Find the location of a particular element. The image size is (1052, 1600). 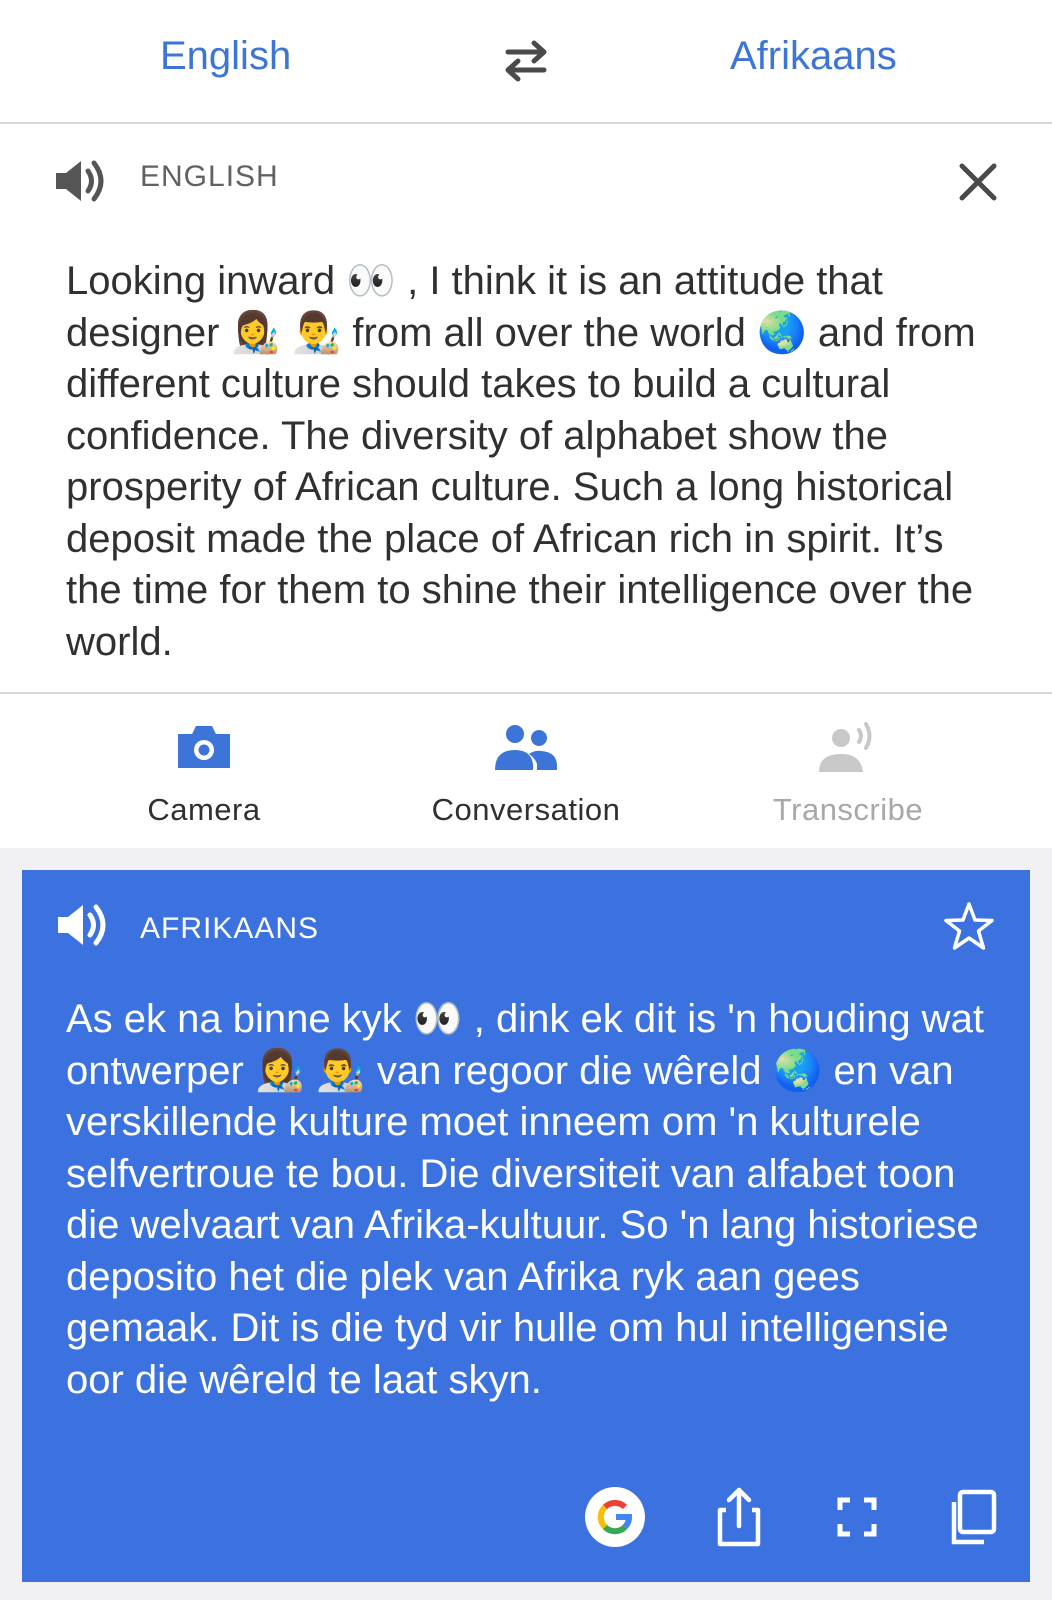

target-language-button: Afrikaans is located at coordinates (813, 56).